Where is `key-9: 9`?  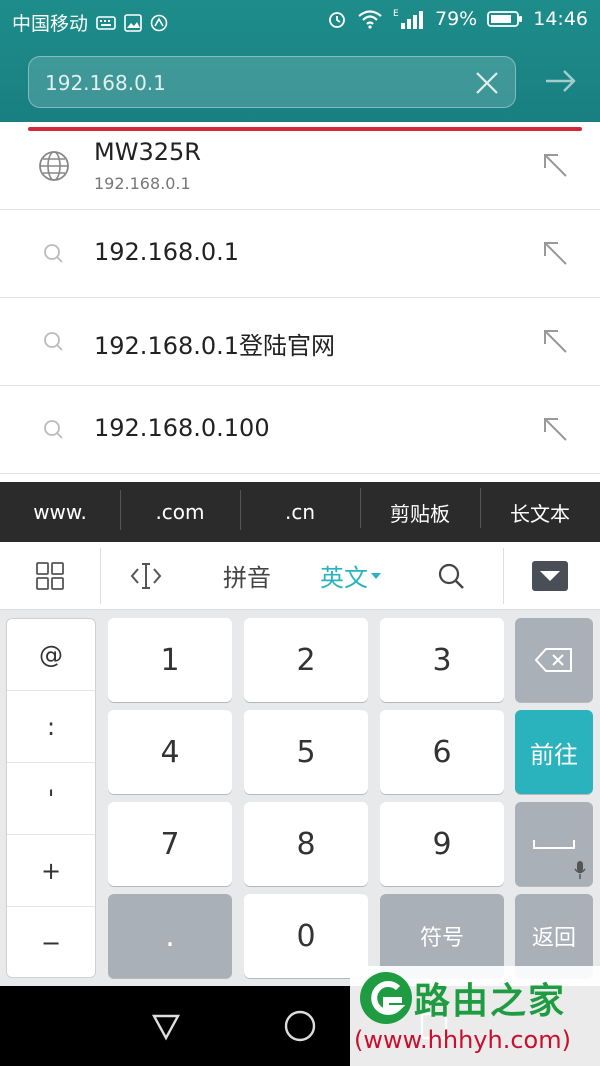
key-9: 9 is located at coordinates (442, 844).